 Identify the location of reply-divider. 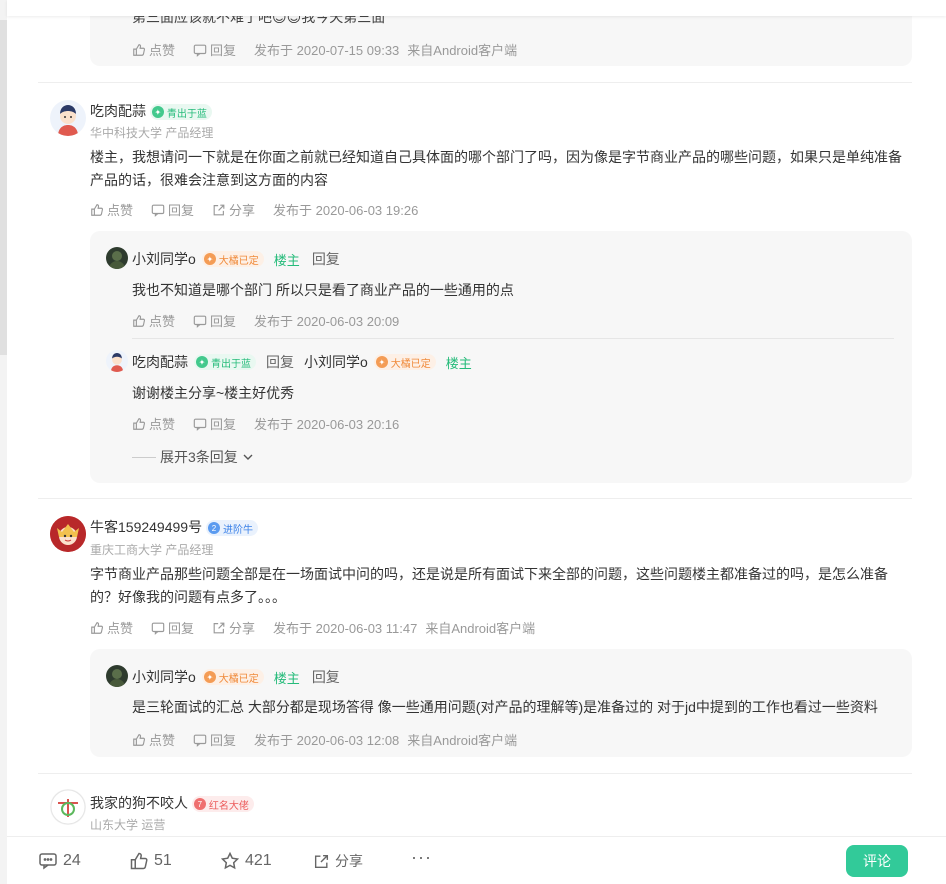
(513, 338).